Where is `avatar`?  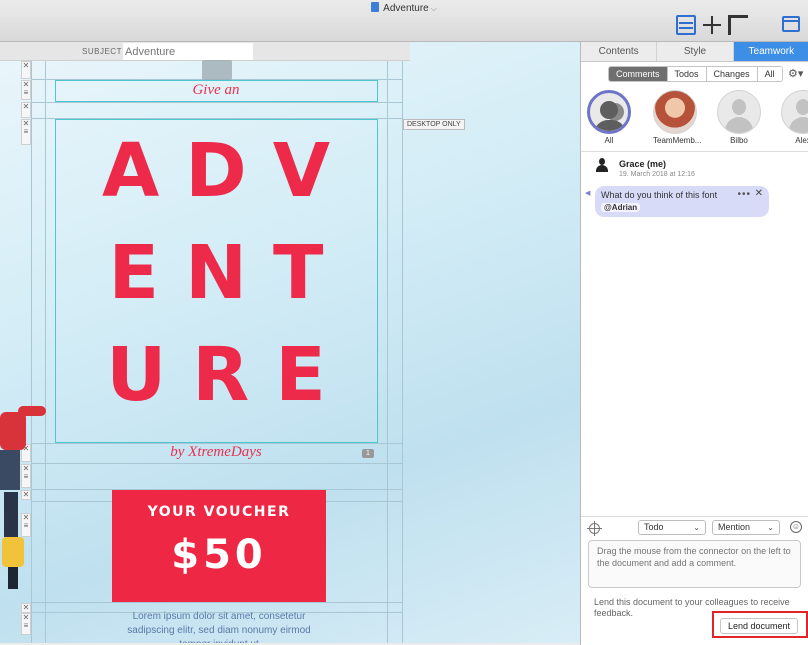
avatar is located at coordinates (675, 112).